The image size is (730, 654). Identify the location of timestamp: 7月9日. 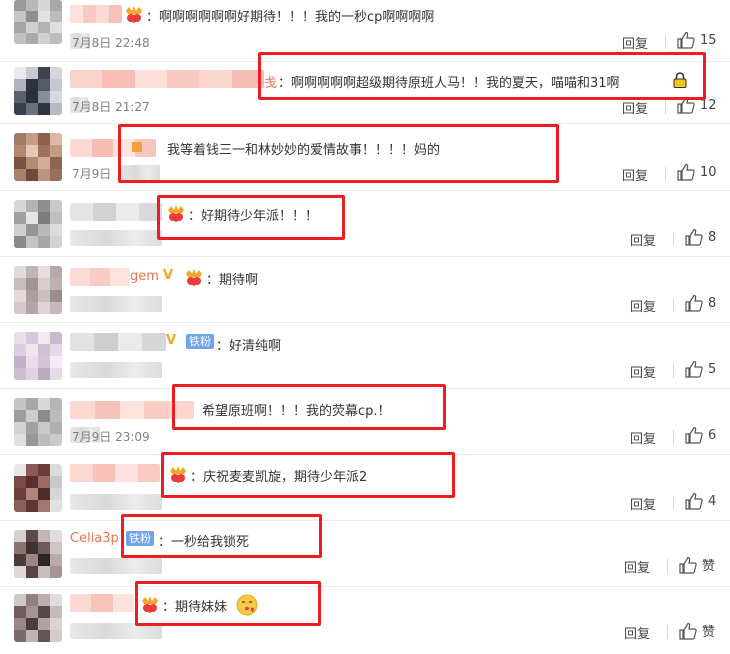
(92, 174).